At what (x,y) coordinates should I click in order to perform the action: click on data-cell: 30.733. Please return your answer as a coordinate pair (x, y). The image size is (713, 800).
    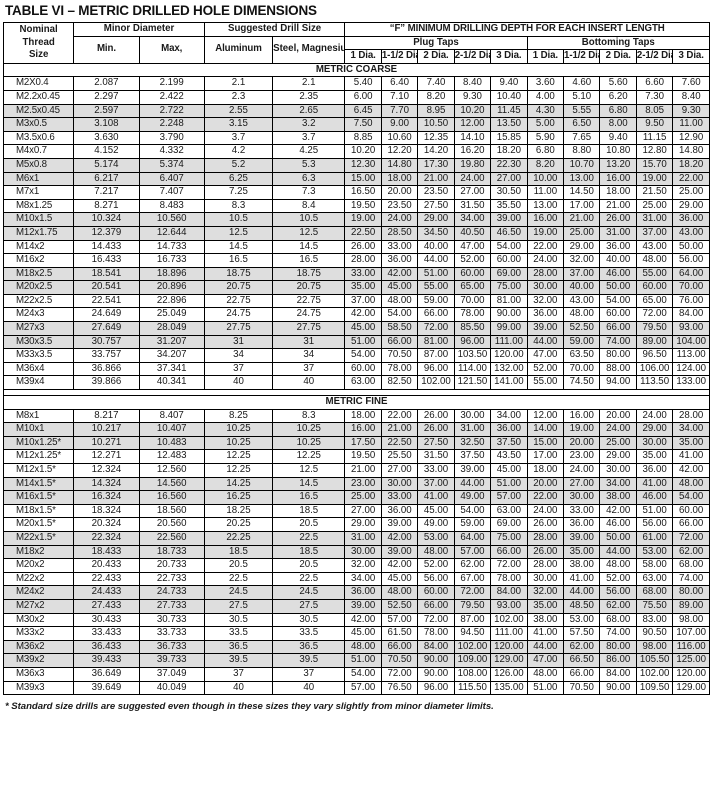
    Looking at the image, I should click on (171, 620).